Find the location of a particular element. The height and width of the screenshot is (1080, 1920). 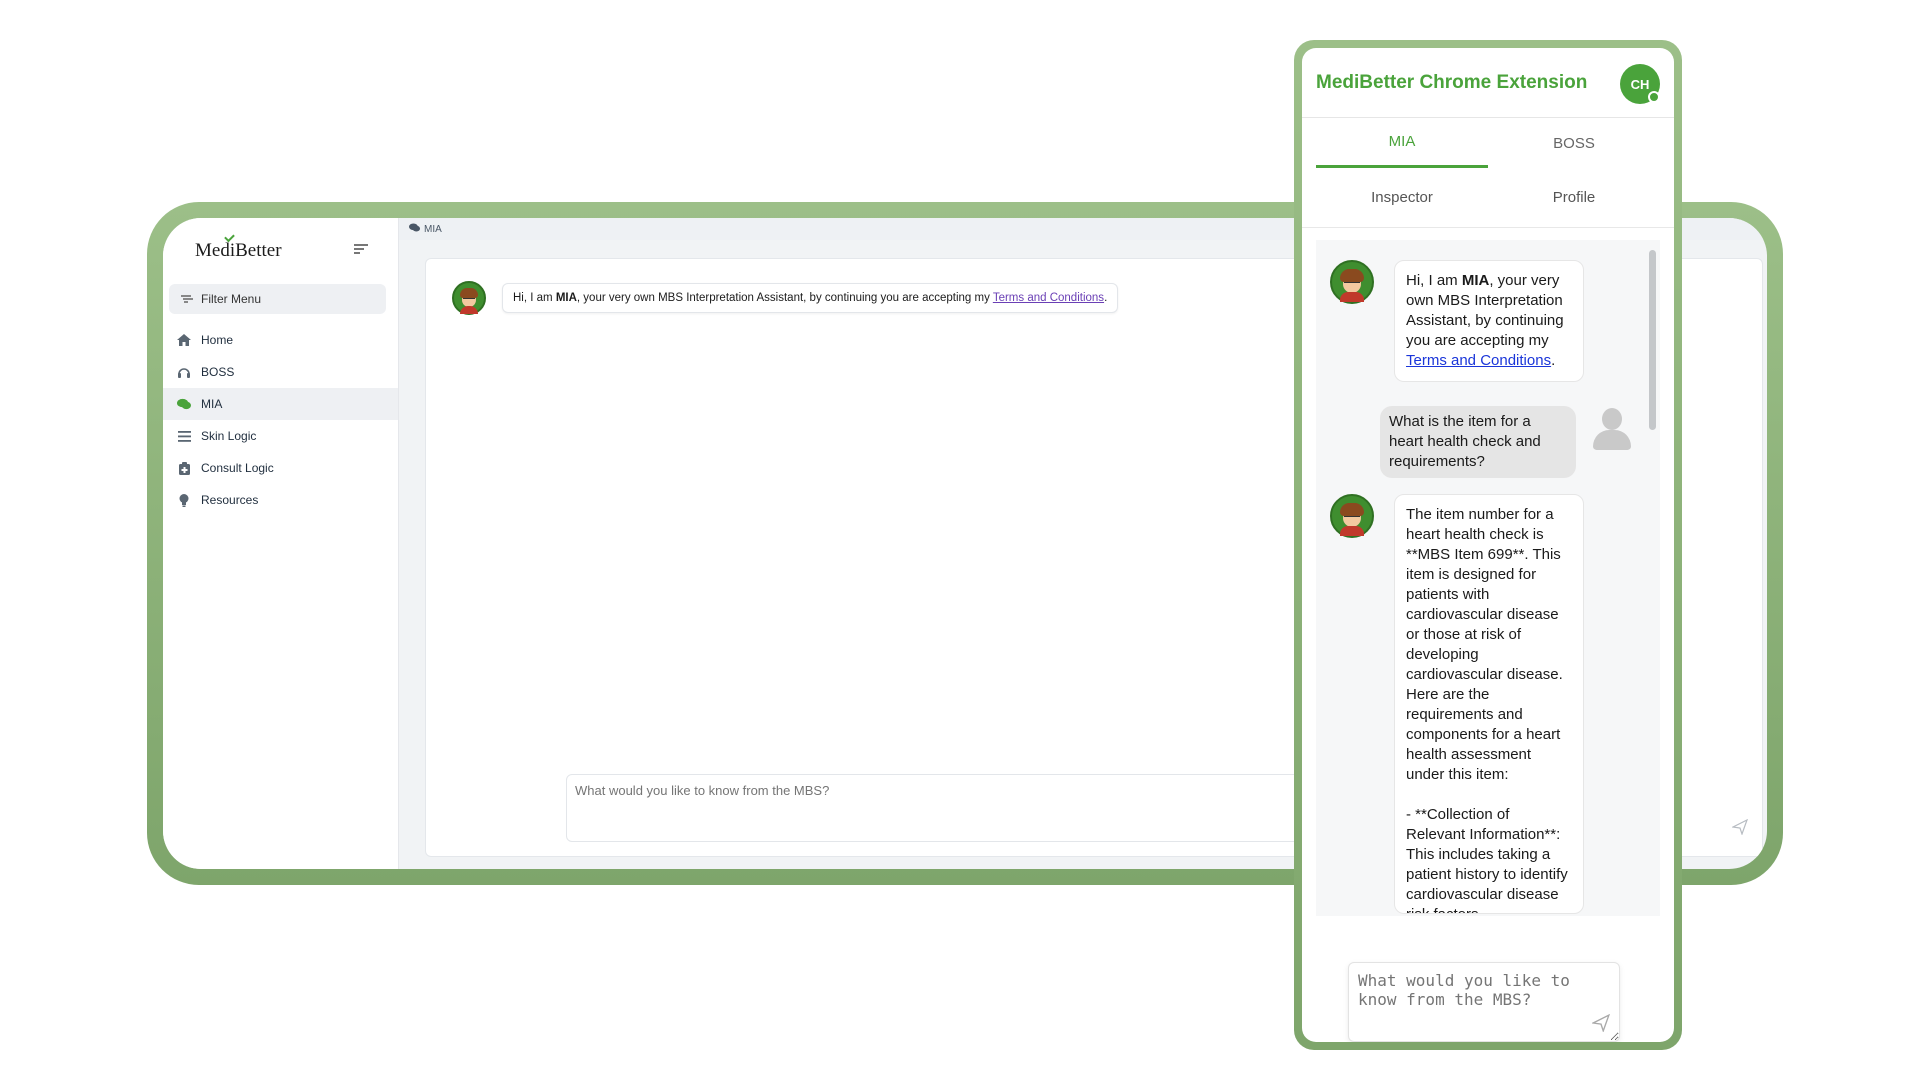

sidebar-item-label: Skin Logic is located at coordinates (229, 436).